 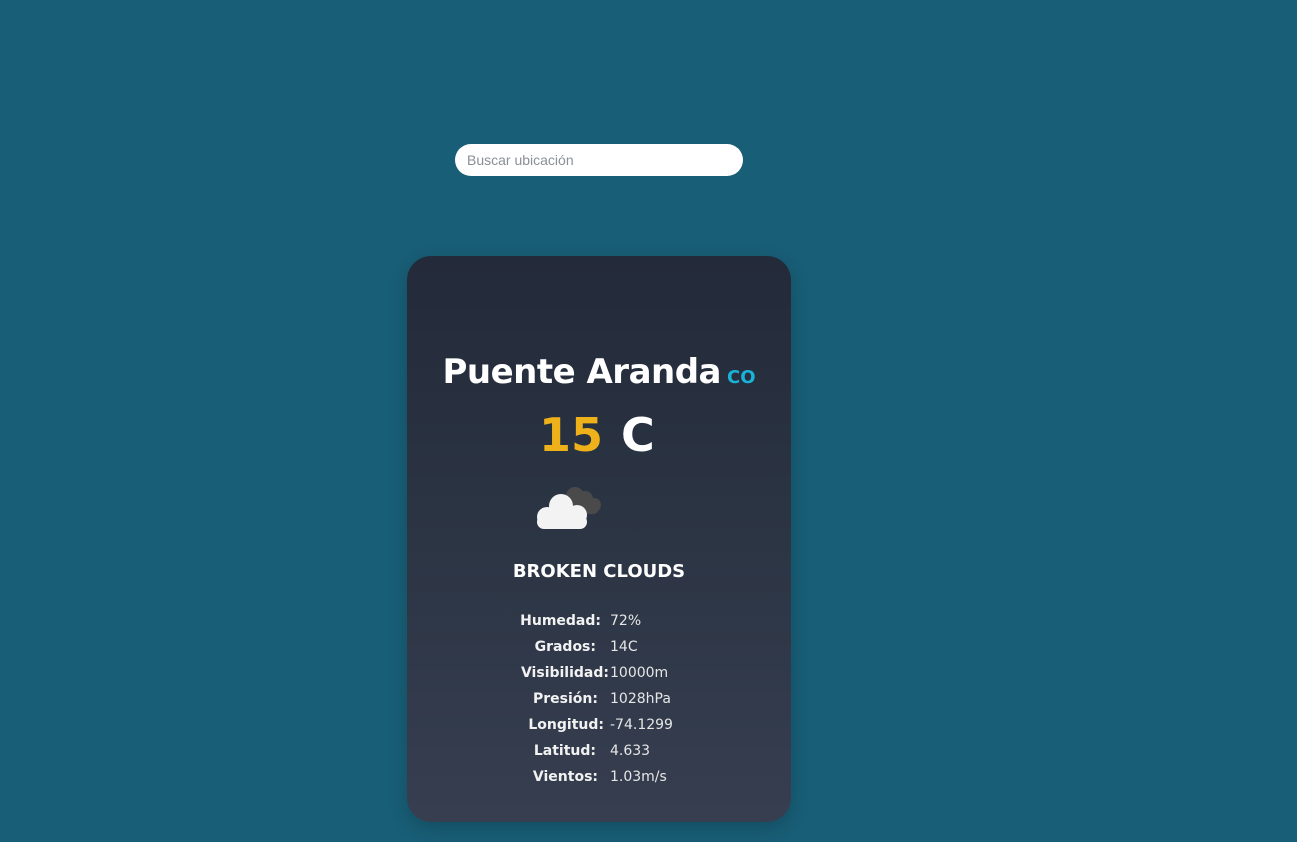 I want to click on detail-label: Presión:, so click(x=565, y=699).